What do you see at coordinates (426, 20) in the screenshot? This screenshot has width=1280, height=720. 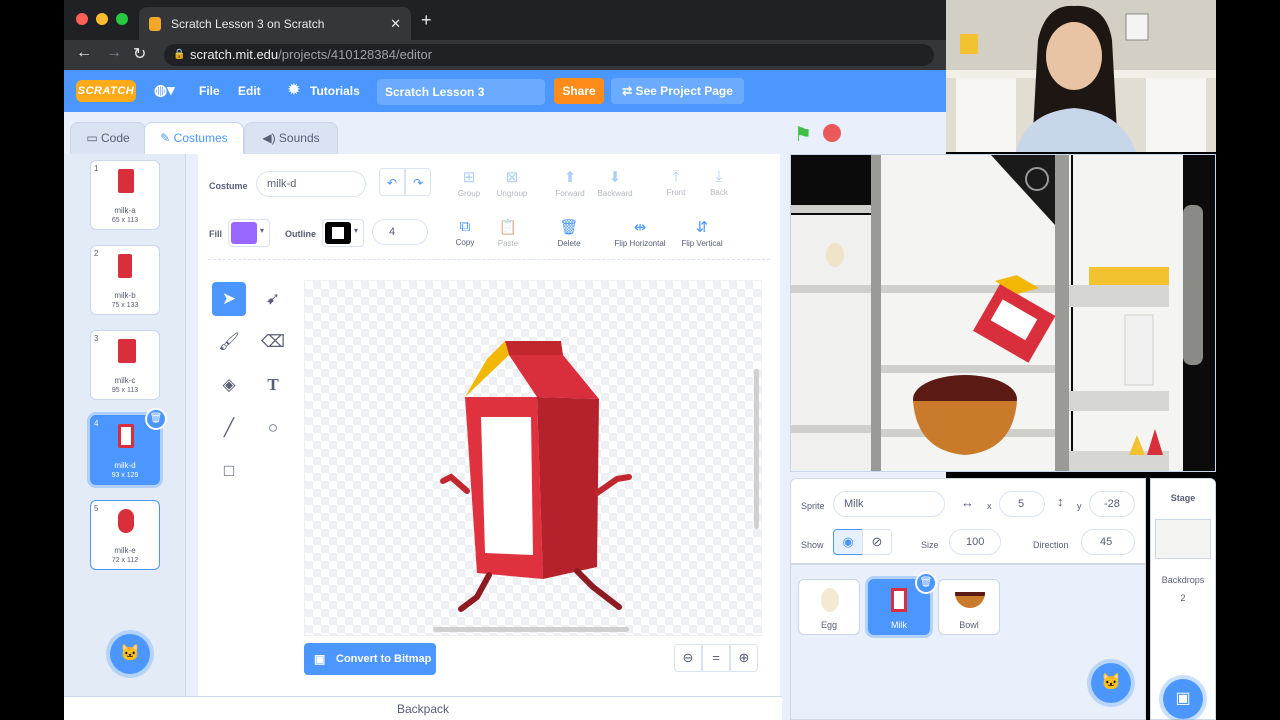 I see `new-tab-icon: +` at bounding box center [426, 20].